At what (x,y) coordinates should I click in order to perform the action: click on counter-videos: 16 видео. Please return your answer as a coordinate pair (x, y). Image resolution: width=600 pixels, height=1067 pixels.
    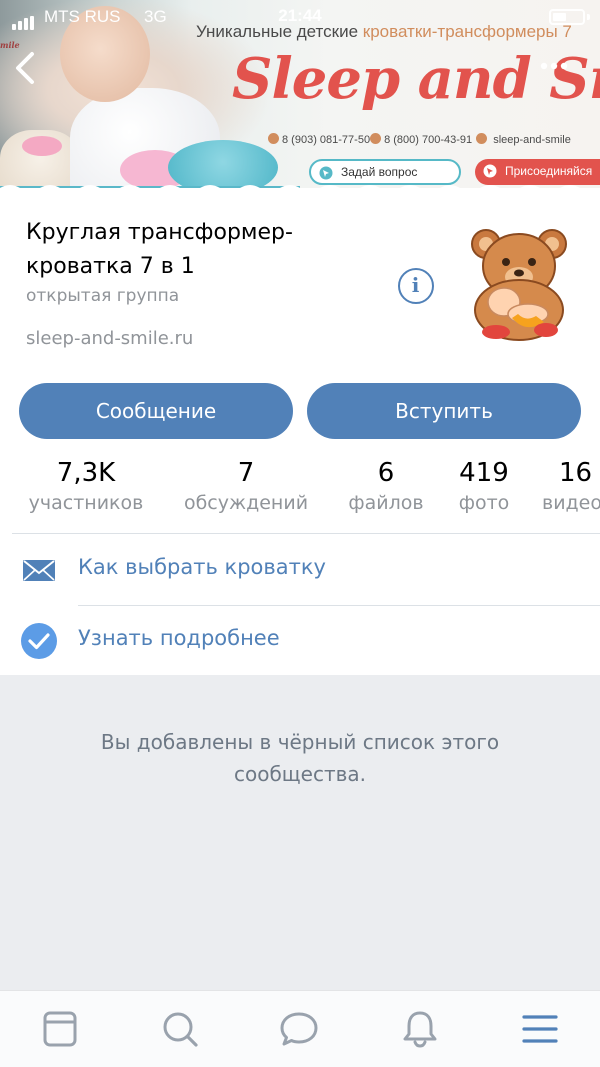
    Looking at the image, I should click on (570, 488).